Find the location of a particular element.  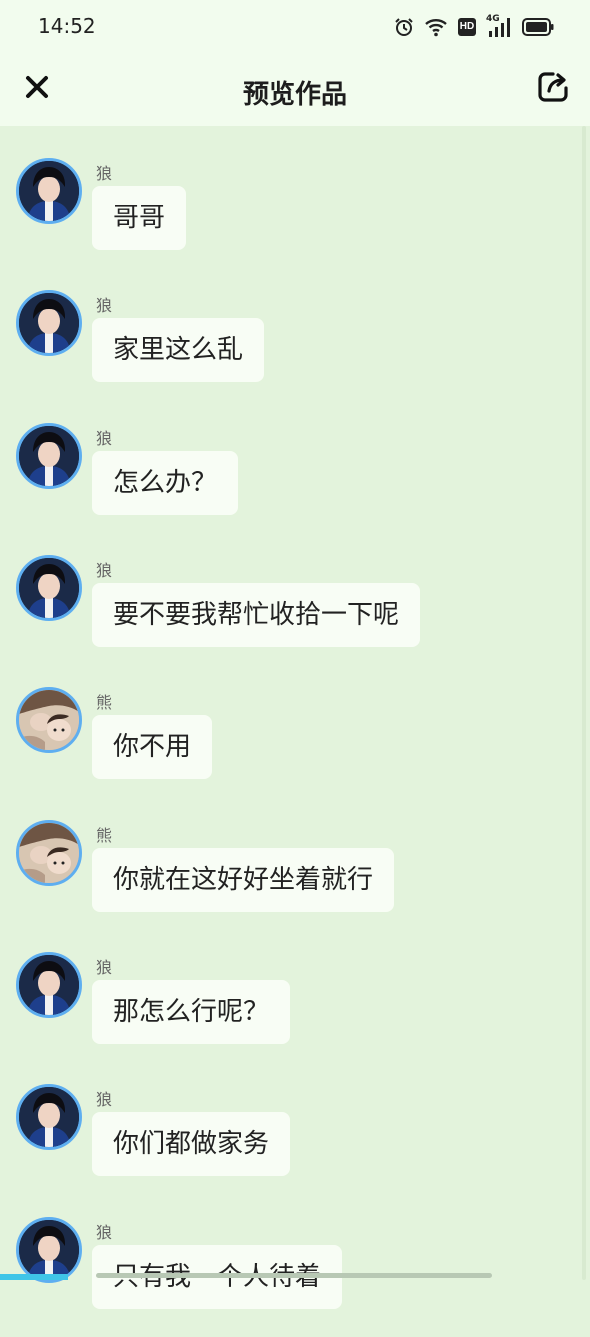

message-bubble: 你不用 is located at coordinates (152, 747).